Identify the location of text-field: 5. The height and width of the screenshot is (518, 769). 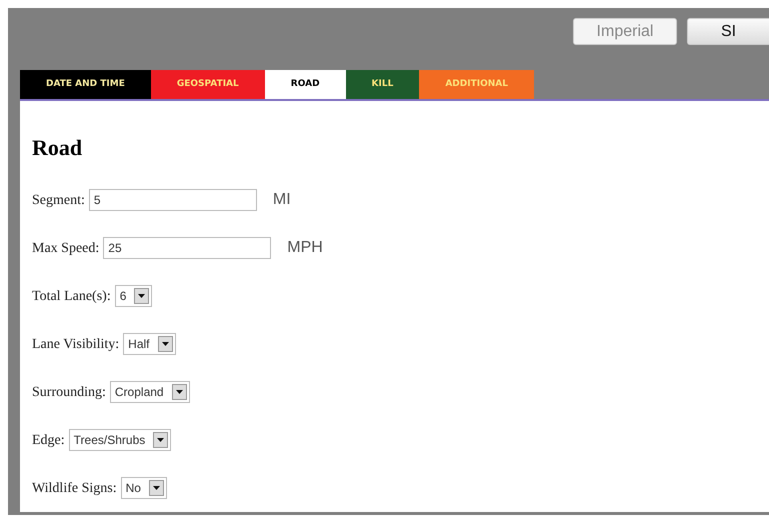
(172, 200).